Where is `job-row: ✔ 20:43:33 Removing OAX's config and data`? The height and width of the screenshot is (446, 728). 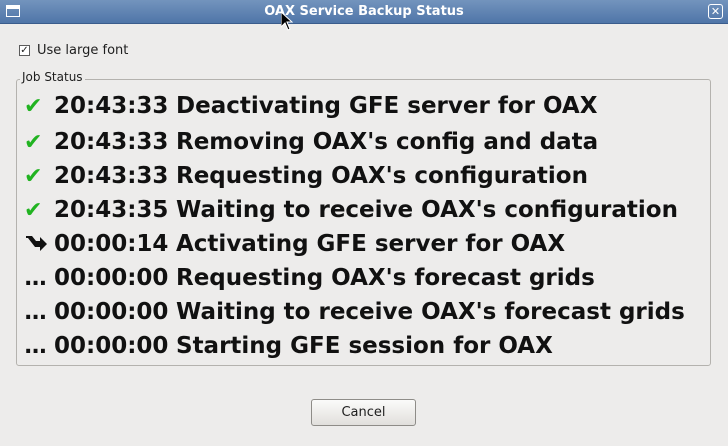
job-row: ✔ 20:43:33 Removing OAX's config and data is located at coordinates (369, 142).